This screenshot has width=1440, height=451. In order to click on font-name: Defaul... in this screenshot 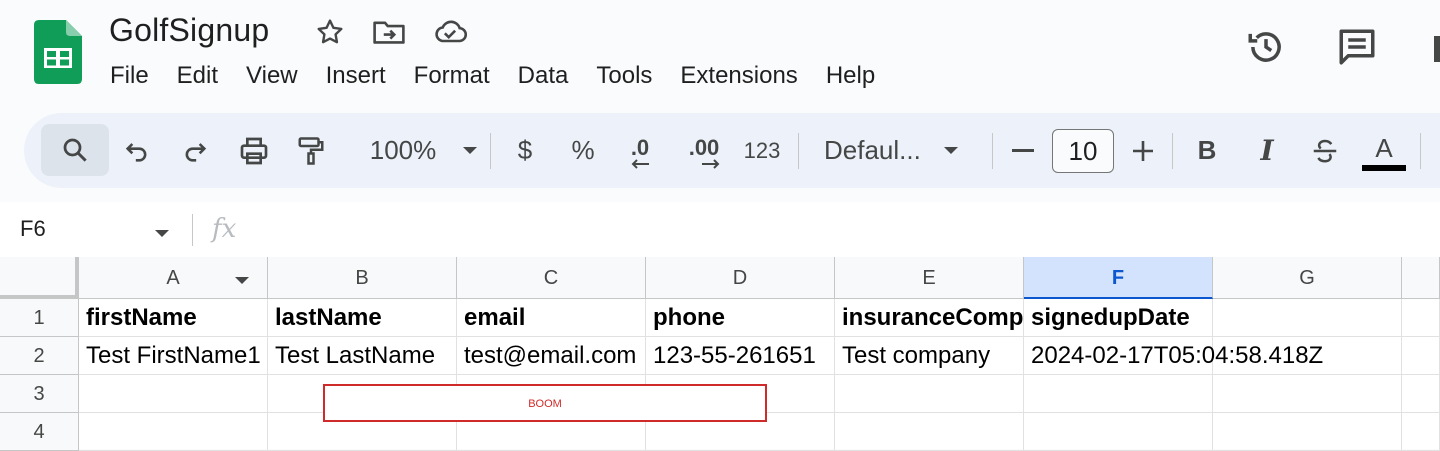, I will do `click(872, 150)`.